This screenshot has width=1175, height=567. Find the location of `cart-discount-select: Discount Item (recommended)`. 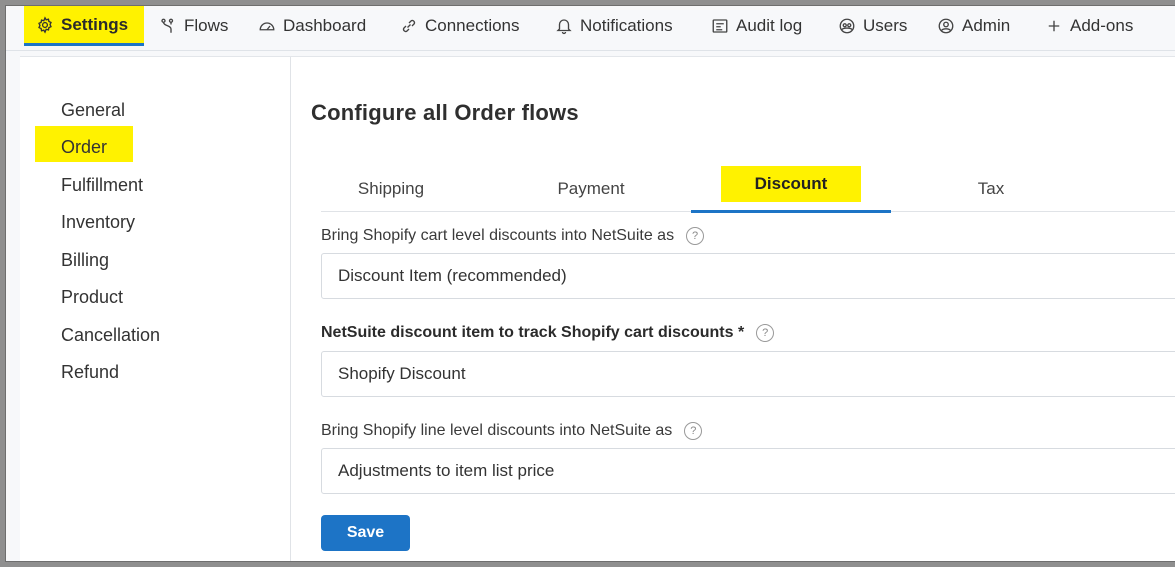

cart-discount-select: Discount Item (recommended) is located at coordinates (748, 276).